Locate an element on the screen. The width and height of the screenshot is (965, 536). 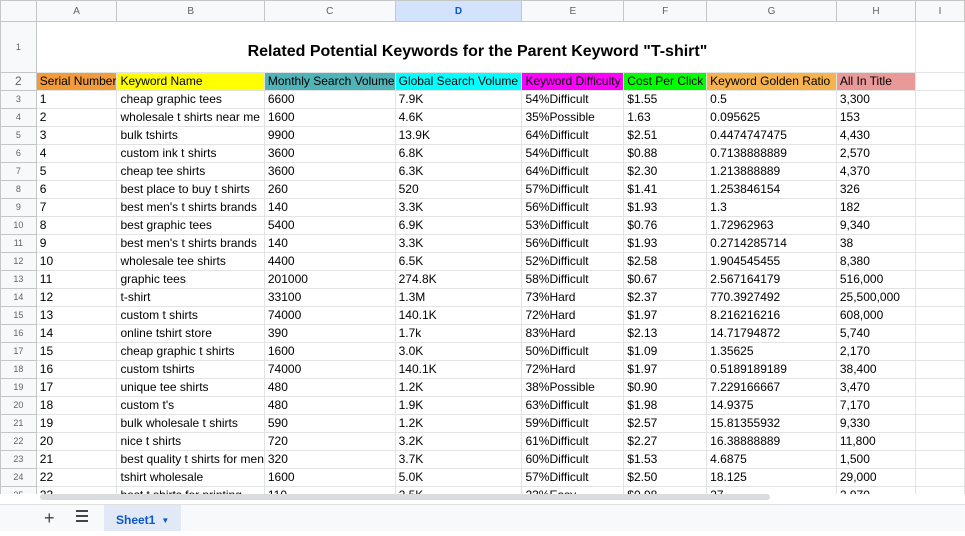
serial-number-cell: 13 is located at coordinates (76, 315).